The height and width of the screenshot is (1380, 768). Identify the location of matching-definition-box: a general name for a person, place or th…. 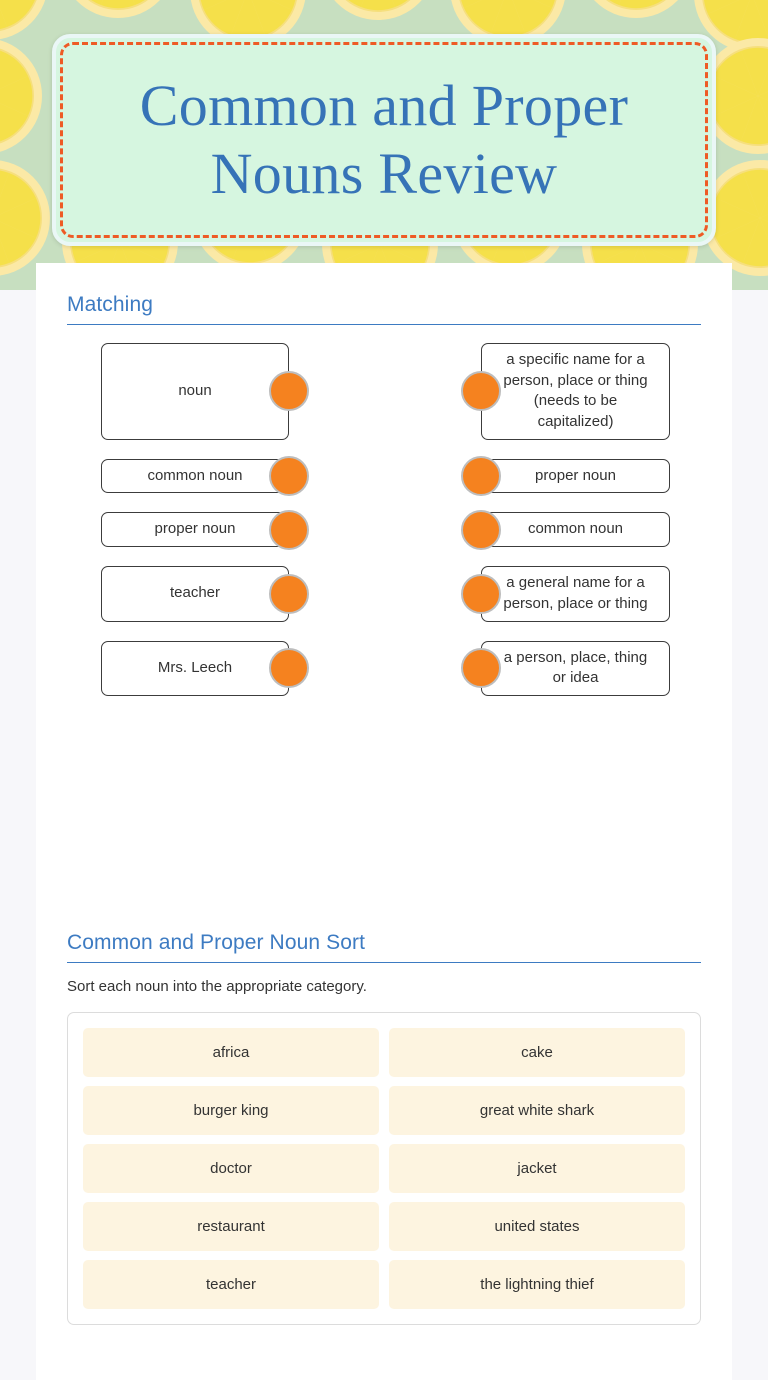
(565, 594).